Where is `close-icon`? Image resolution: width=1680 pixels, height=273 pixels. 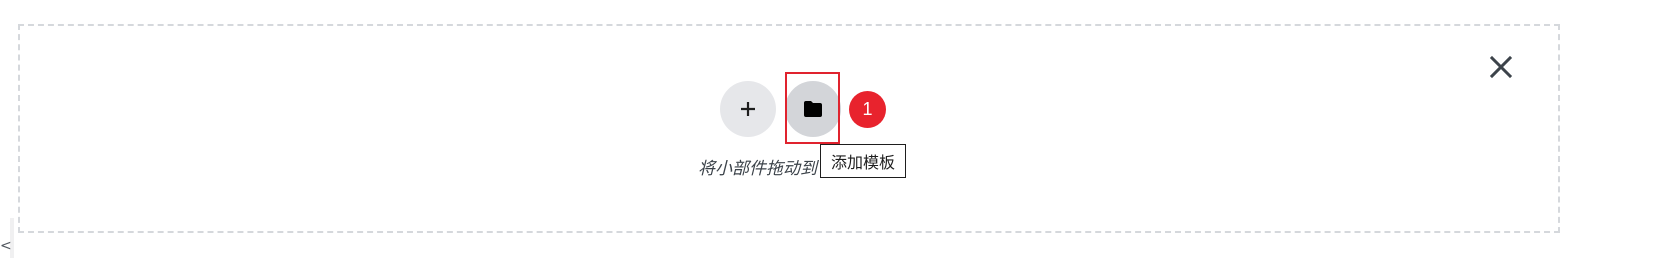 close-icon is located at coordinates (1501, 67).